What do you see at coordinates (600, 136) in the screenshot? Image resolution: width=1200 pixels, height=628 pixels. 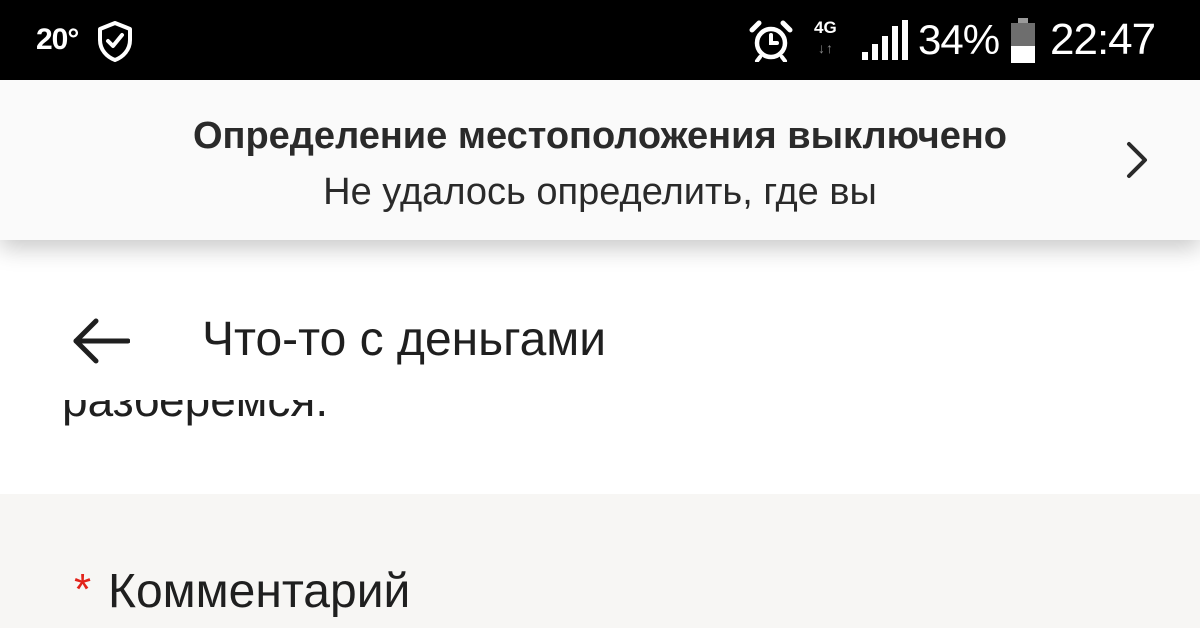 I see `banner-title: Определение местоположения выключено` at bounding box center [600, 136].